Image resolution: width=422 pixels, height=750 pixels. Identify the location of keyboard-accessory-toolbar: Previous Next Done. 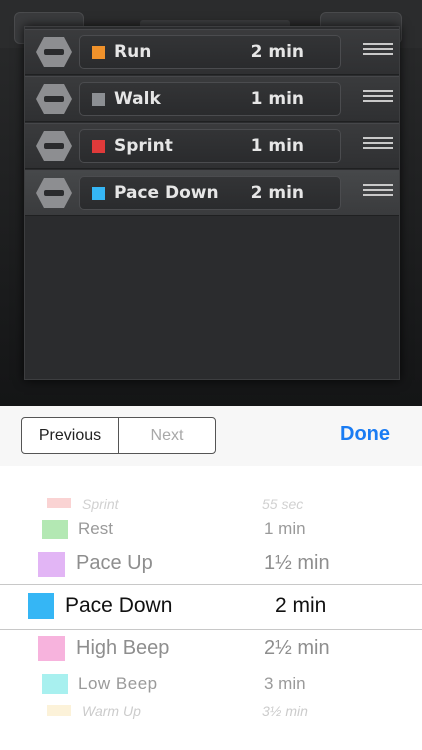
(211, 436).